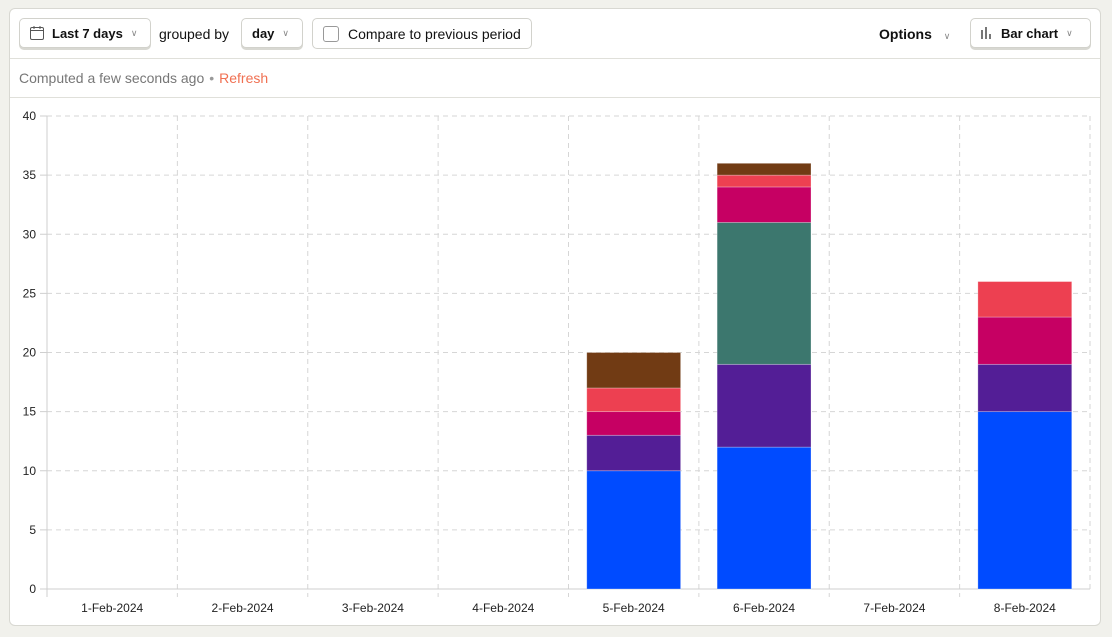 This screenshot has width=1112, height=637. Describe the element at coordinates (30, 353) in the screenshot. I see `y-tick-label: 20` at that location.